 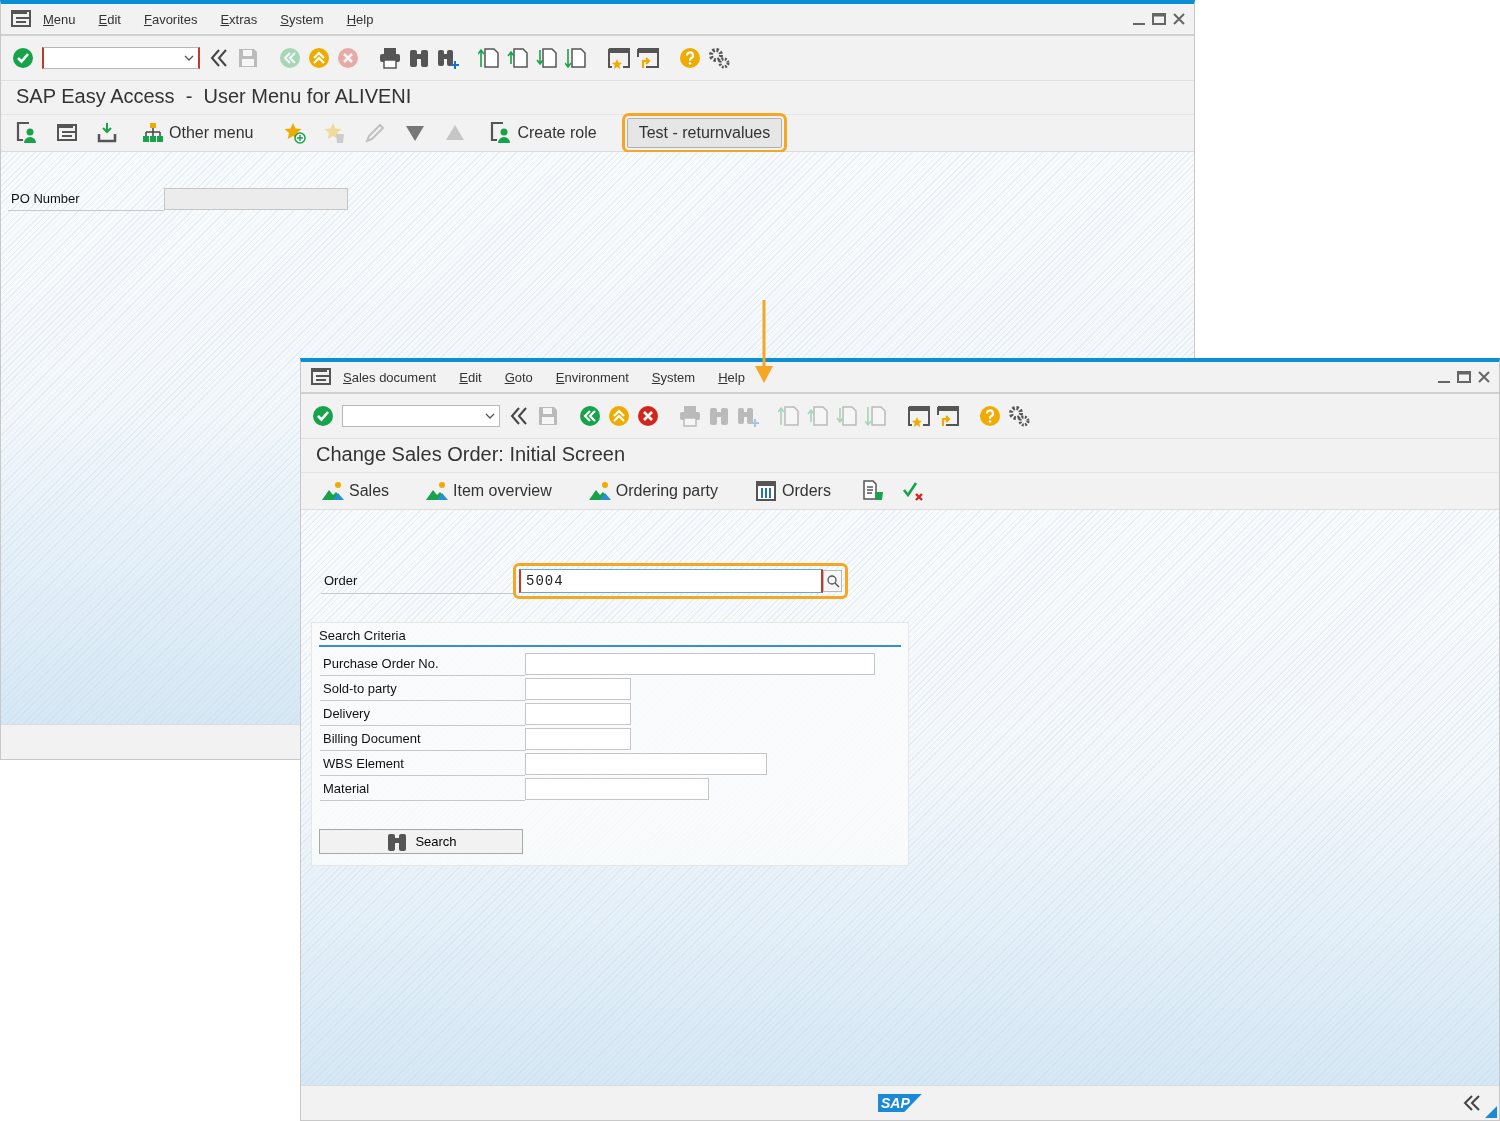 What do you see at coordinates (107, 133) in the screenshot?
I see `download-icon` at bounding box center [107, 133].